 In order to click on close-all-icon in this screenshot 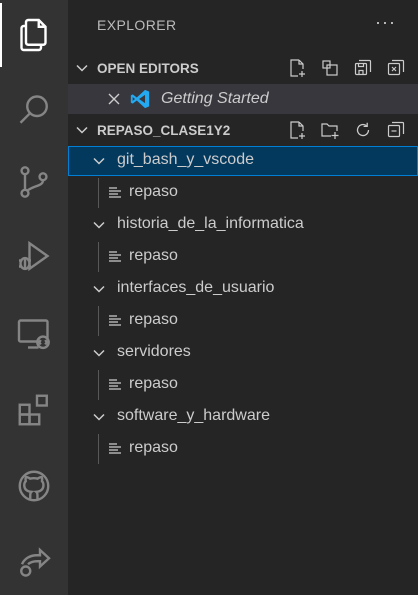, I will do `click(396, 67)`.